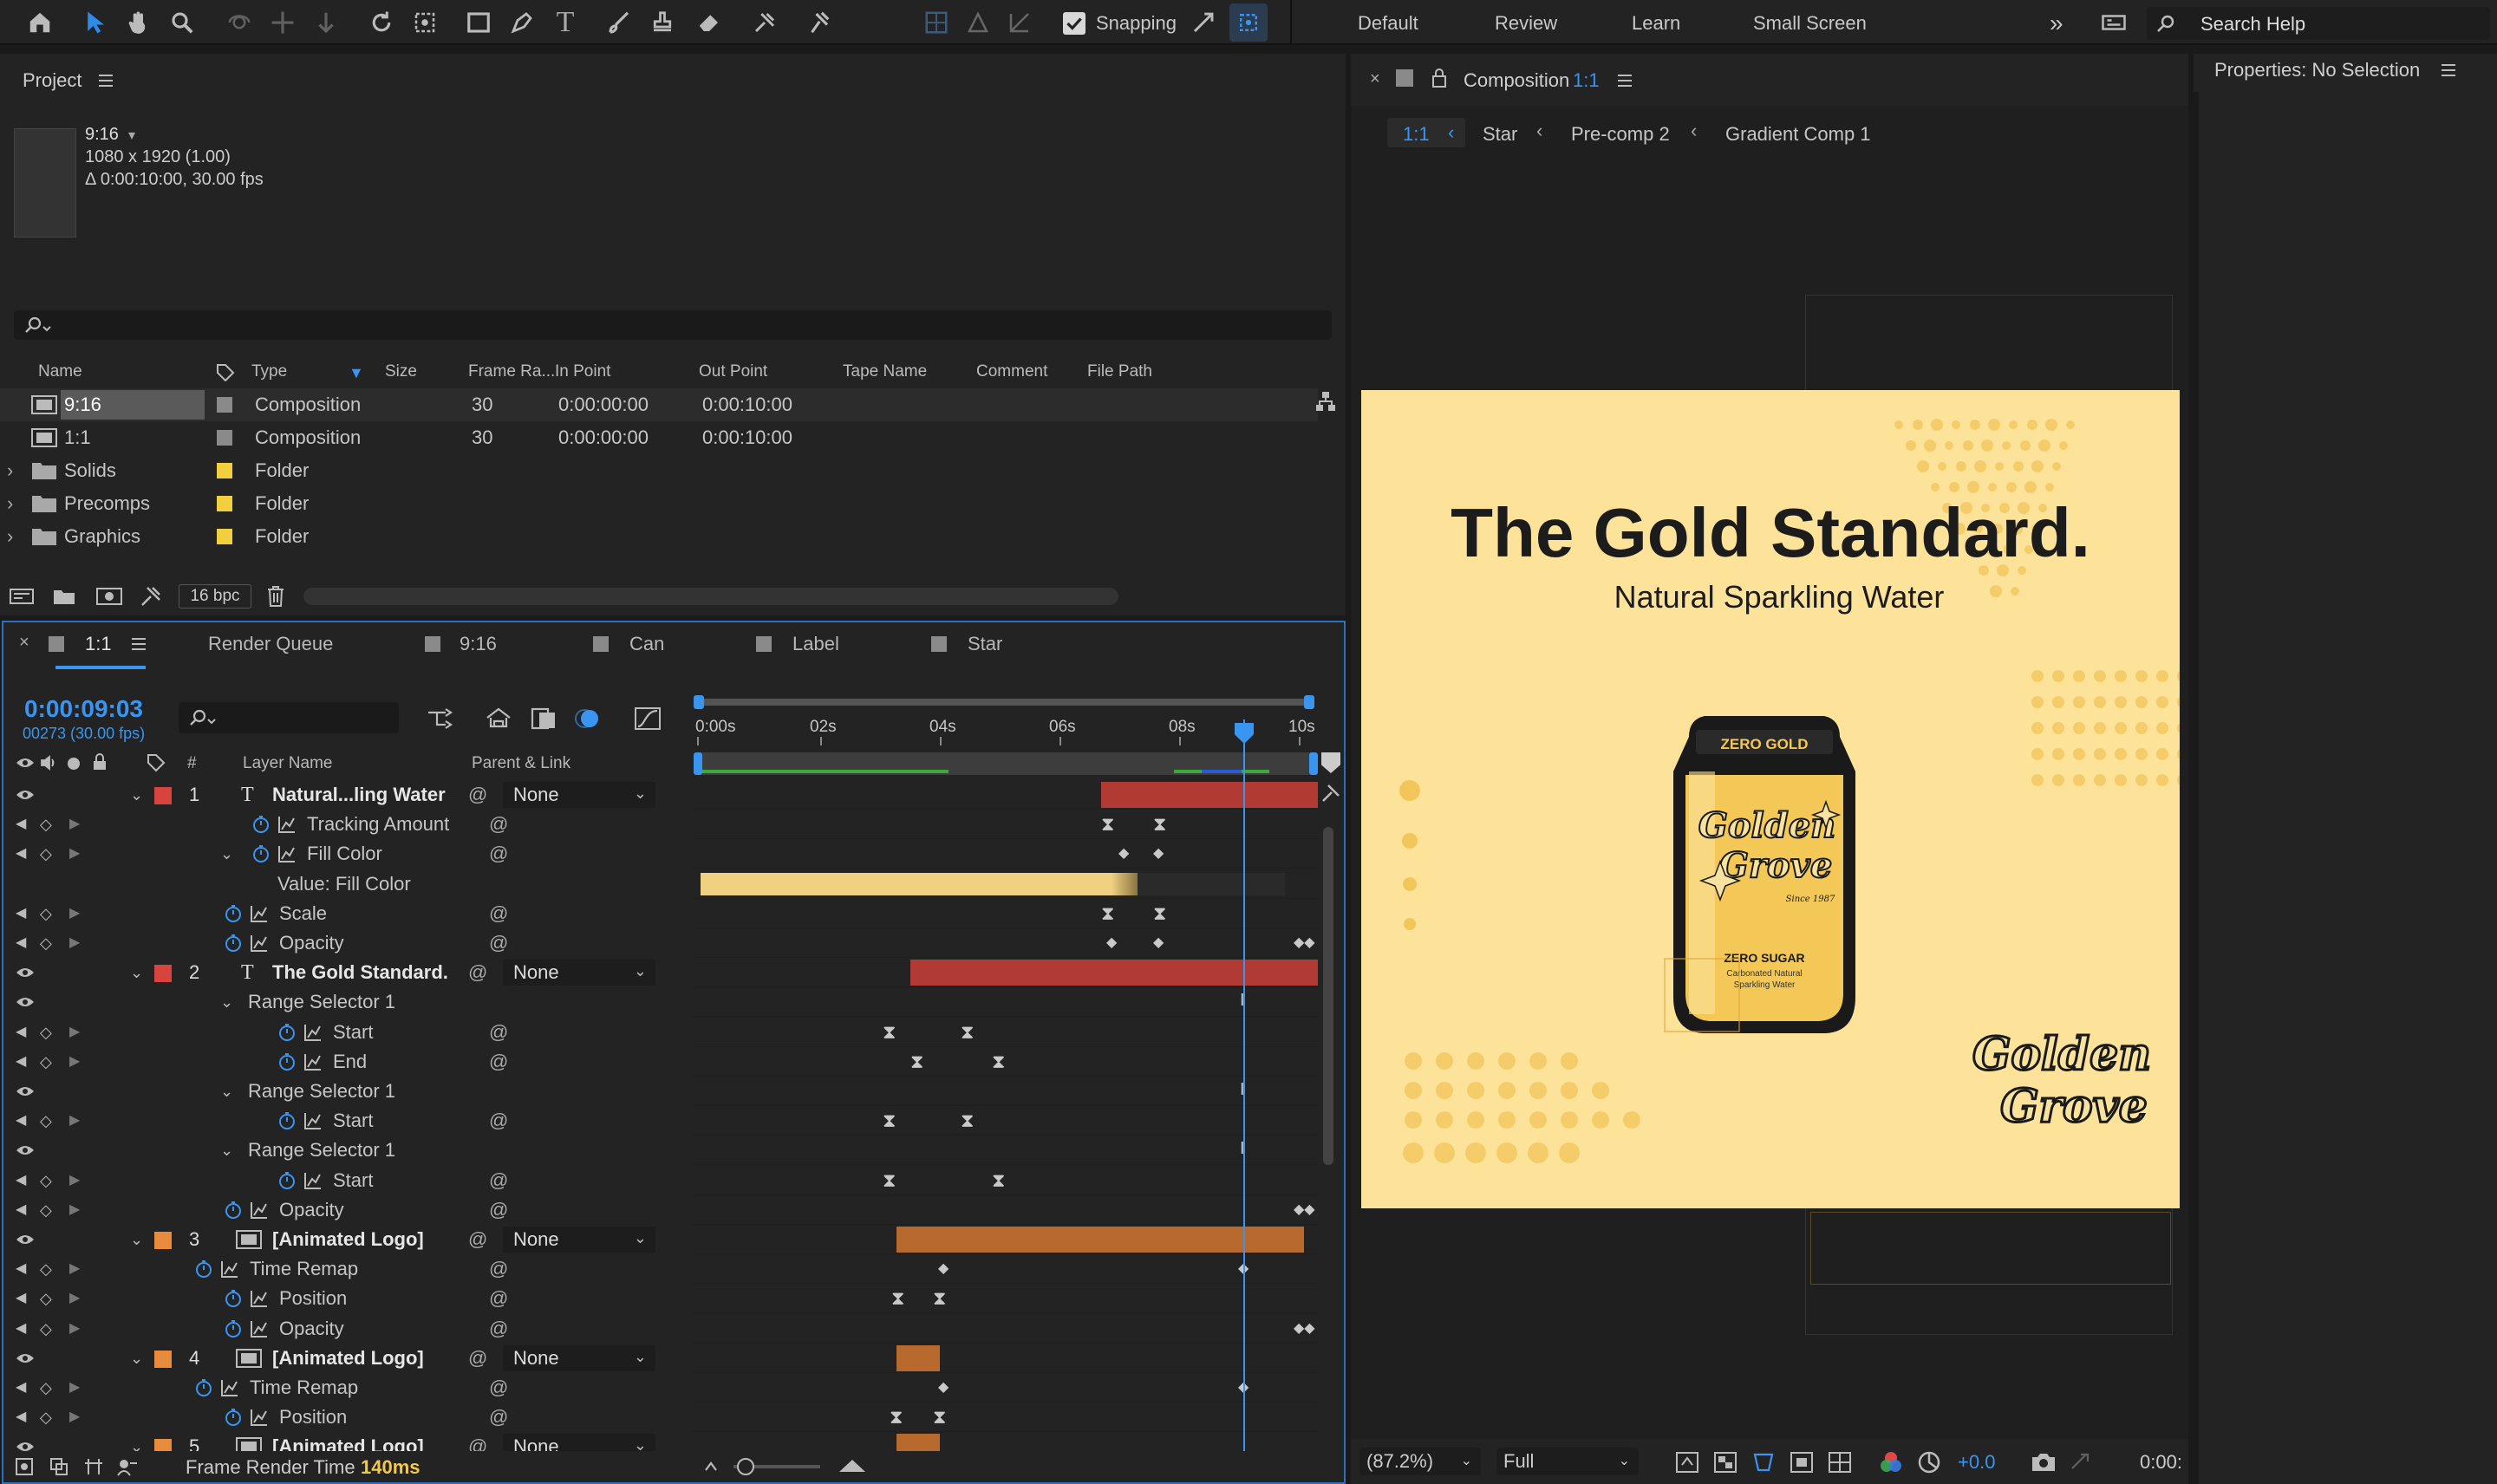 The width and height of the screenshot is (2497, 1484). Describe the element at coordinates (350, 1062) in the screenshot. I see `property-name: End` at that location.